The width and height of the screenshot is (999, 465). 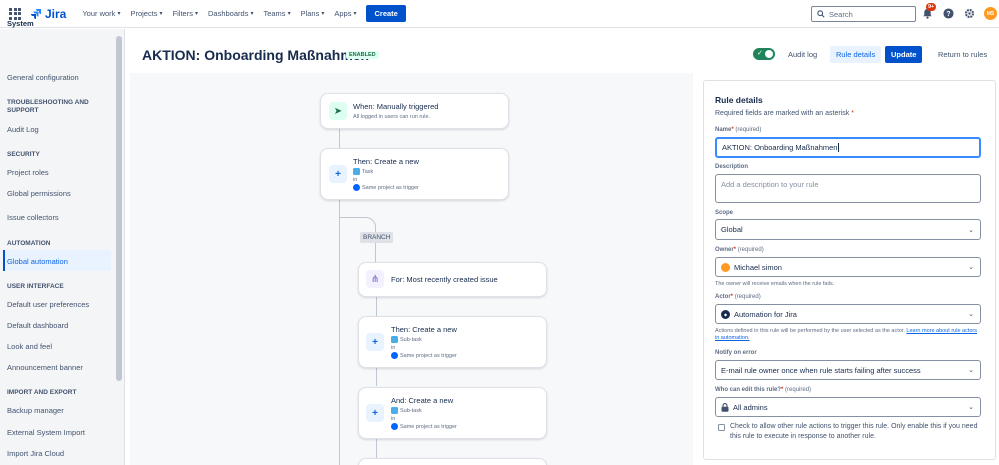 What do you see at coordinates (392, 117) in the screenshot?
I see `trigger-subtitle: All logged in users can run rule.` at bounding box center [392, 117].